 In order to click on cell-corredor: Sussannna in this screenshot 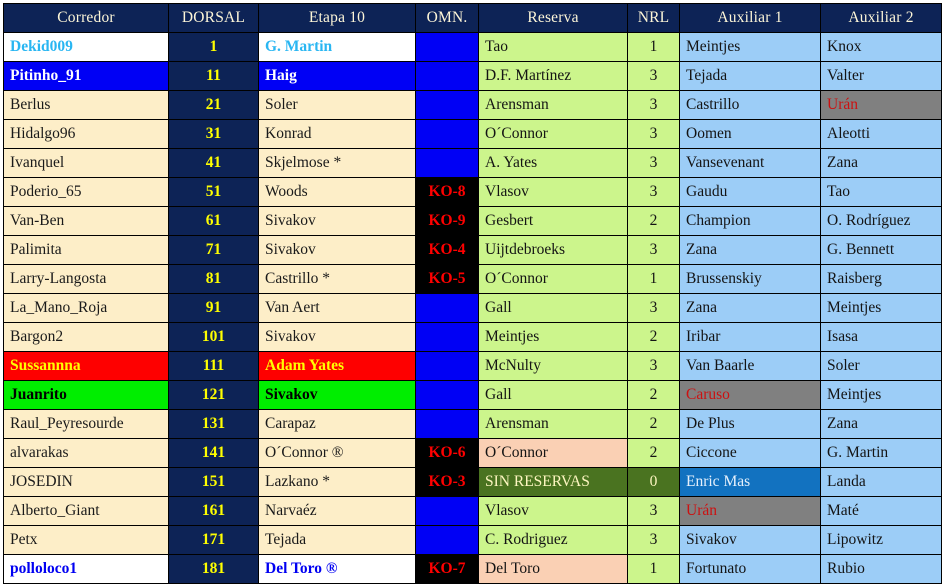, I will do `click(86, 366)`.